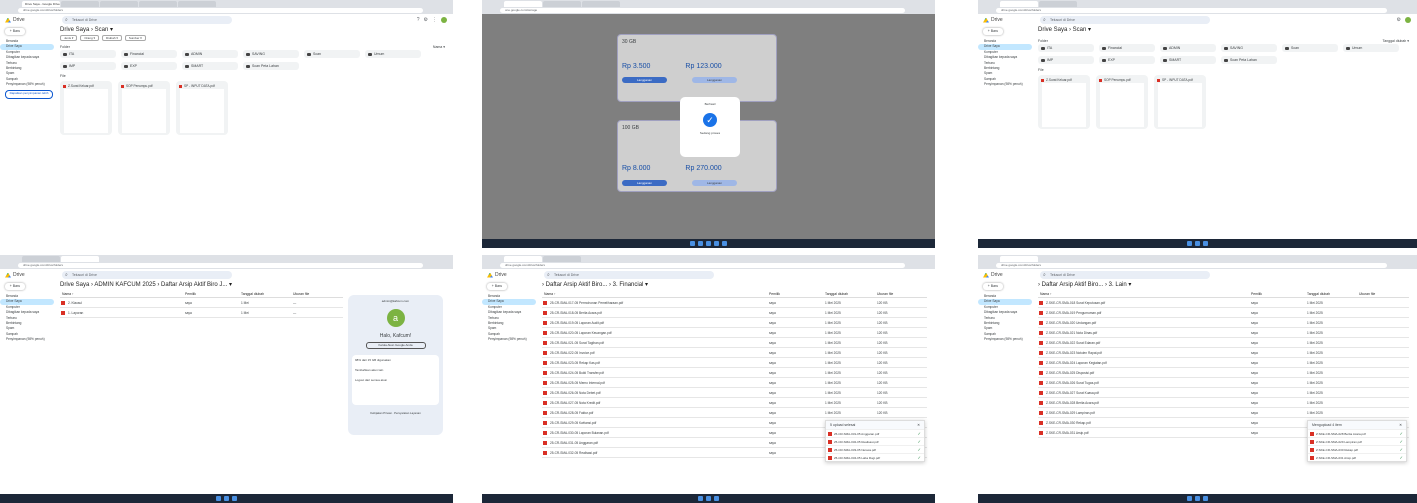 The image size is (1417, 503). I want to click on help-icon: ?, so click(418, 20).